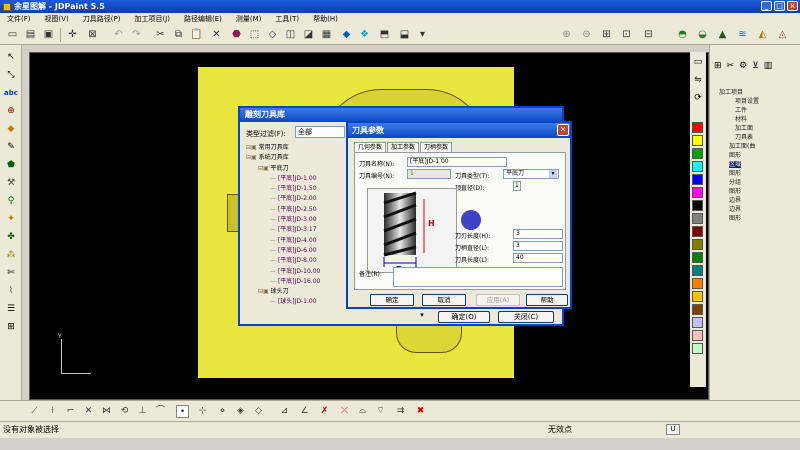 The width and height of the screenshot is (800, 450). What do you see at coordinates (296, 282) in the screenshot?
I see `tool-library-item: — [平底]JD-16.00` at bounding box center [296, 282].